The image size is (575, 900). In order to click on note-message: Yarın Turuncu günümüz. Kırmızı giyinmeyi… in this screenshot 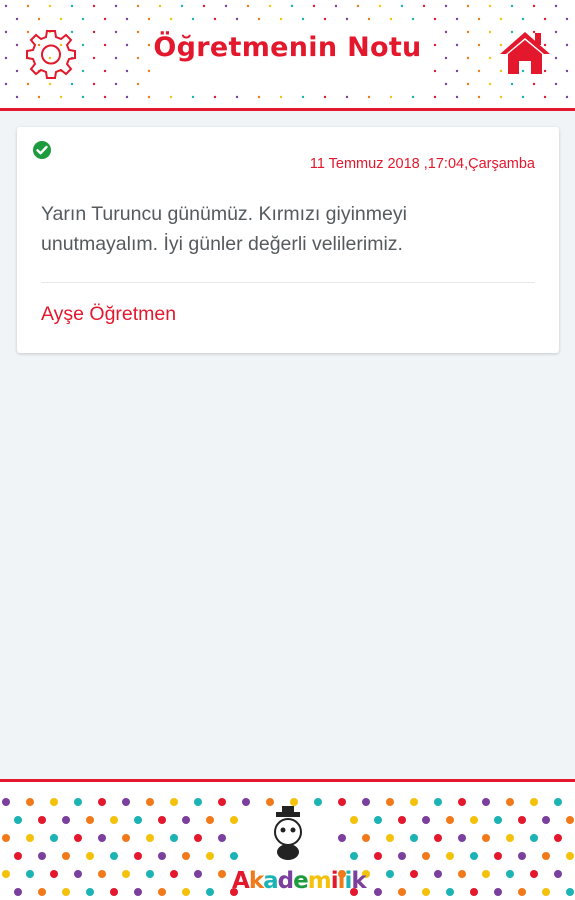, I will do `click(224, 229)`.